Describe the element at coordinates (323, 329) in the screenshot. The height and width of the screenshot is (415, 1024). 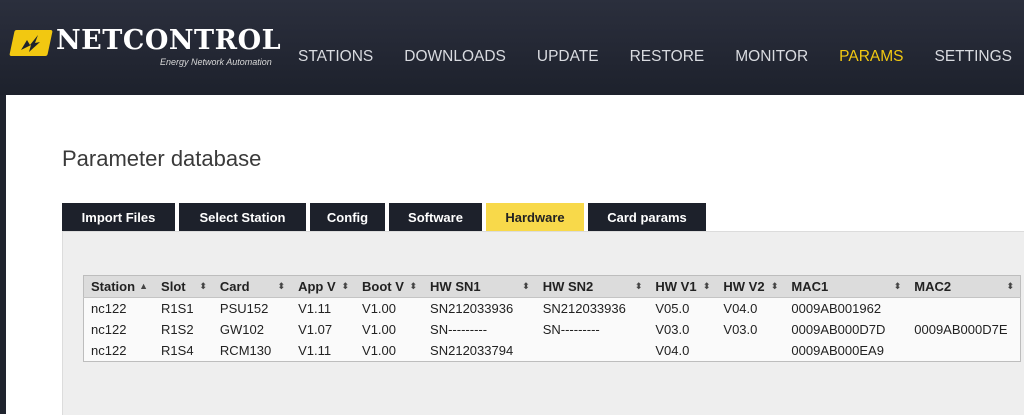
I see `cell-app-v: V1.07` at that location.